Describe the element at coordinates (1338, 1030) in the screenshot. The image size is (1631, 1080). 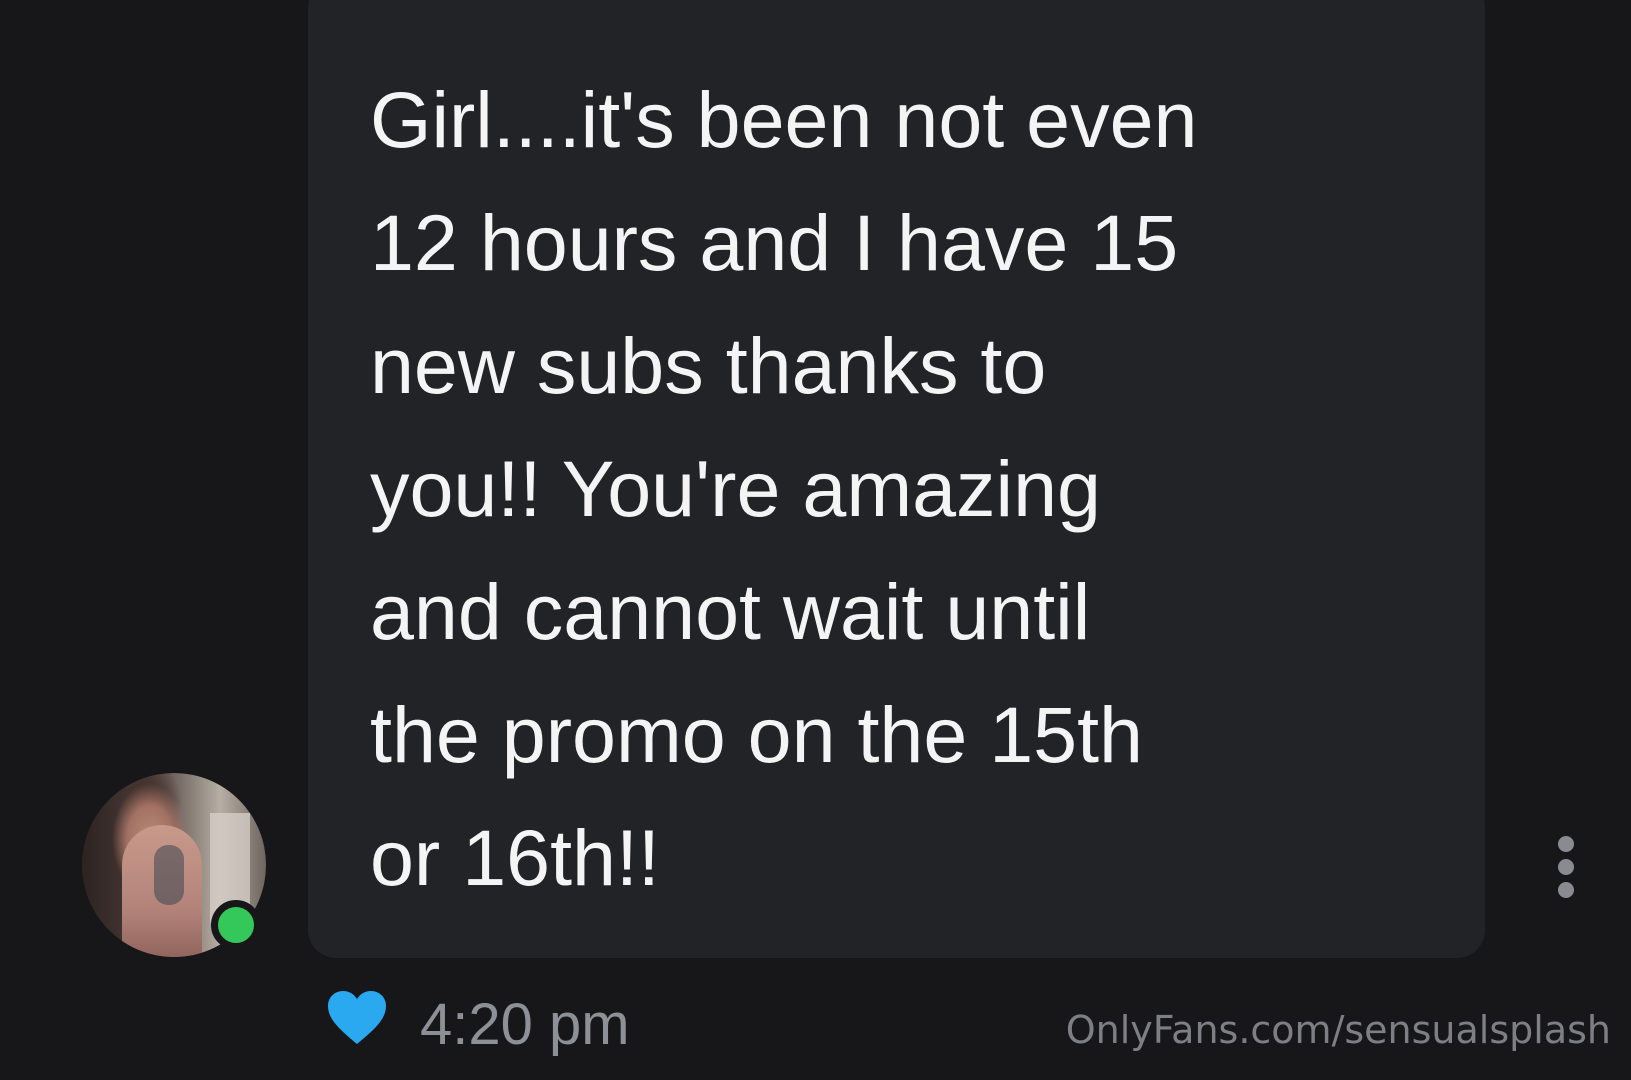
I see `watermark: OnlyFans.com/sensualsplash` at that location.